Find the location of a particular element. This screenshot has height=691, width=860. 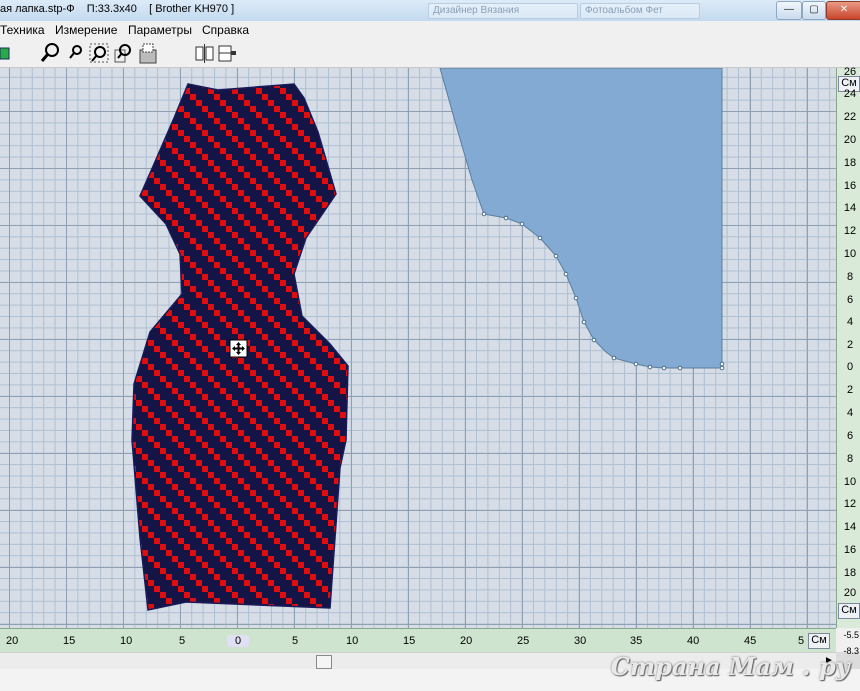

toolbar is located at coordinates (430, 53).